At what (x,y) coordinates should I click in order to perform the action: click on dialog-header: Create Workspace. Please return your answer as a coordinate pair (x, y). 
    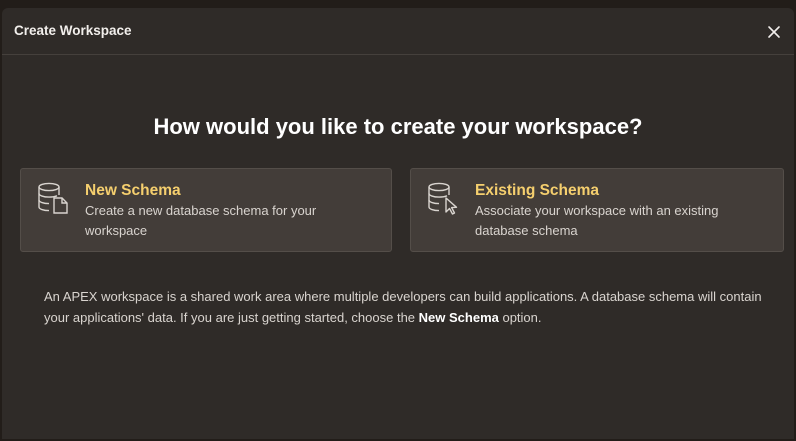
    Looking at the image, I should click on (398, 31).